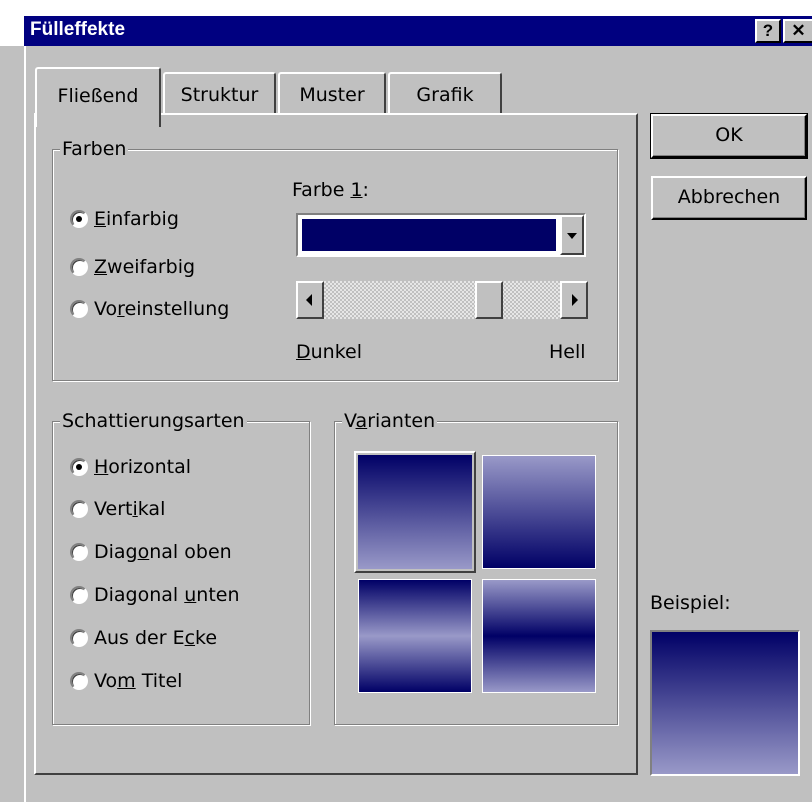  I want to click on radio-diagonal-oben: Diagonal oben, so click(151, 552).